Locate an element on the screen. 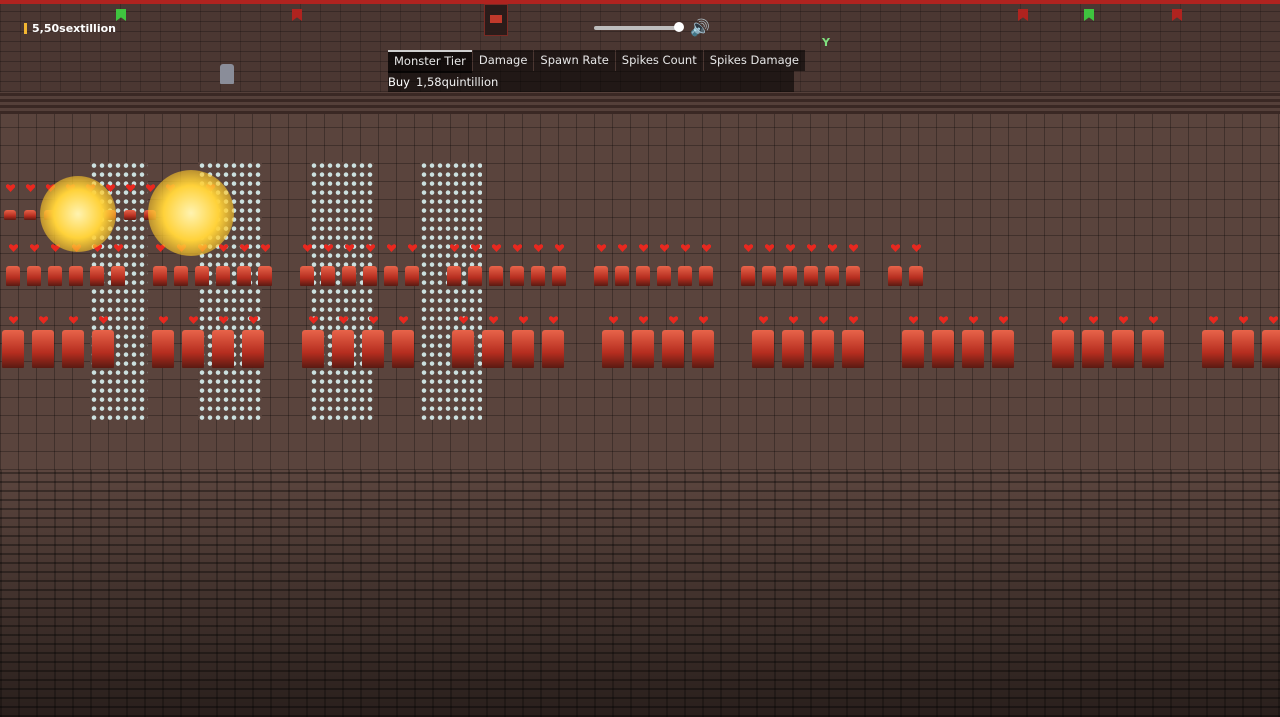 The height and width of the screenshot is (717, 1280). gold-amount: 5,50sextillion is located at coordinates (74, 28).